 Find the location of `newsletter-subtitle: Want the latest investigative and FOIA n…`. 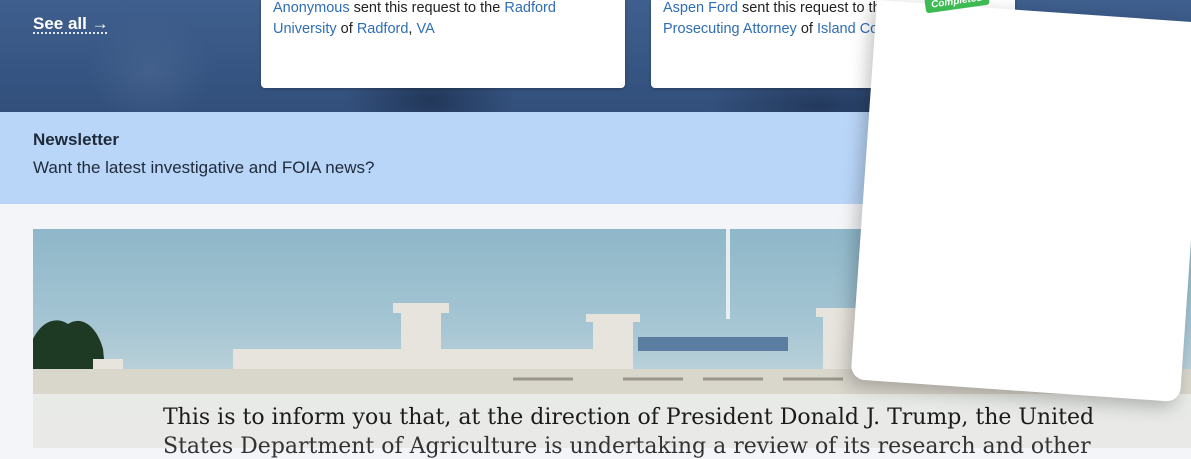

newsletter-subtitle: Want the latest investigative and FOIA n… is located at coordinates (204, 167).